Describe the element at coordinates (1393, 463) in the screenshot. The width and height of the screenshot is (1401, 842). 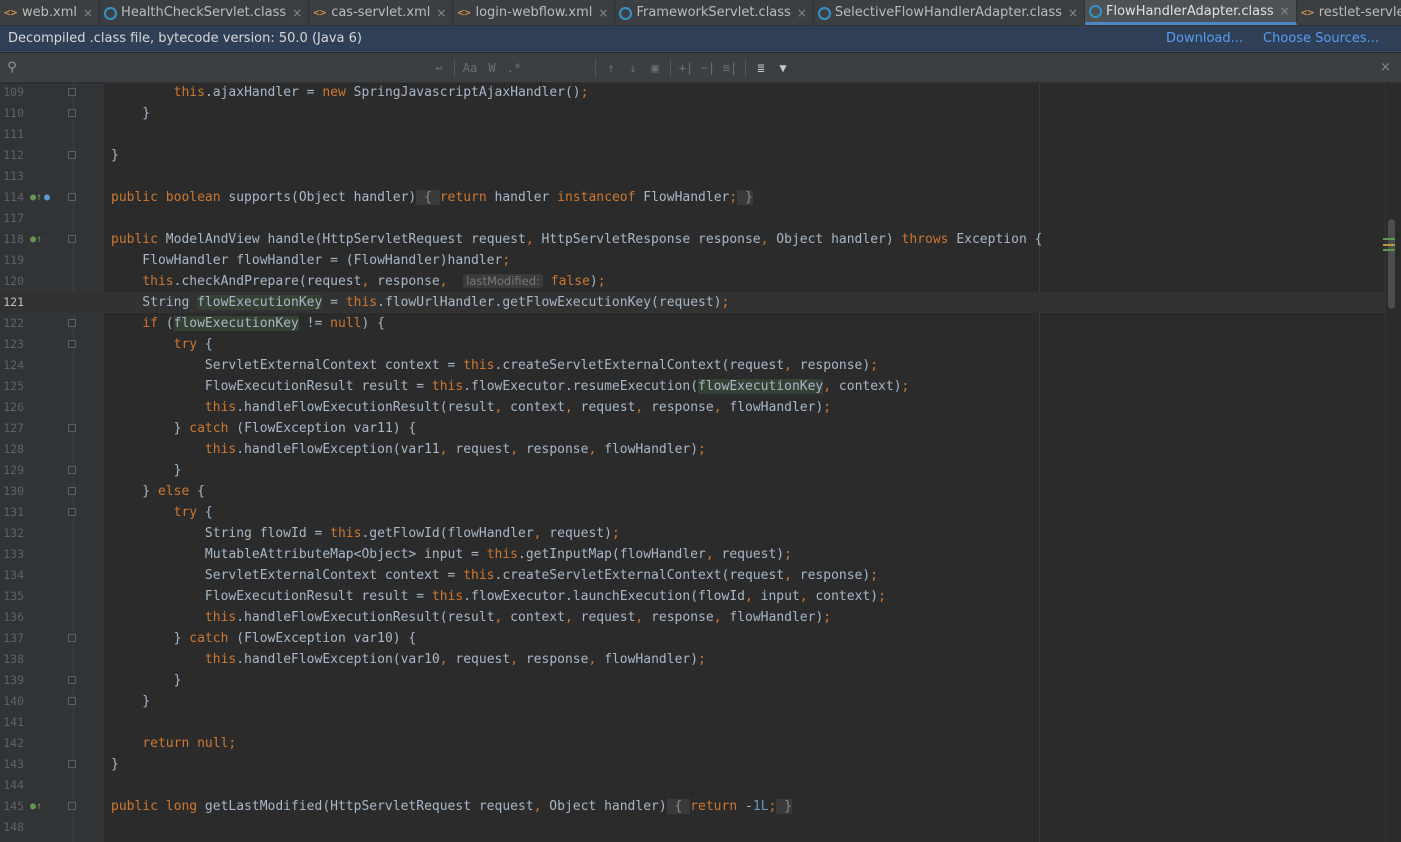
I see `vertical-scrollbar` at that location.